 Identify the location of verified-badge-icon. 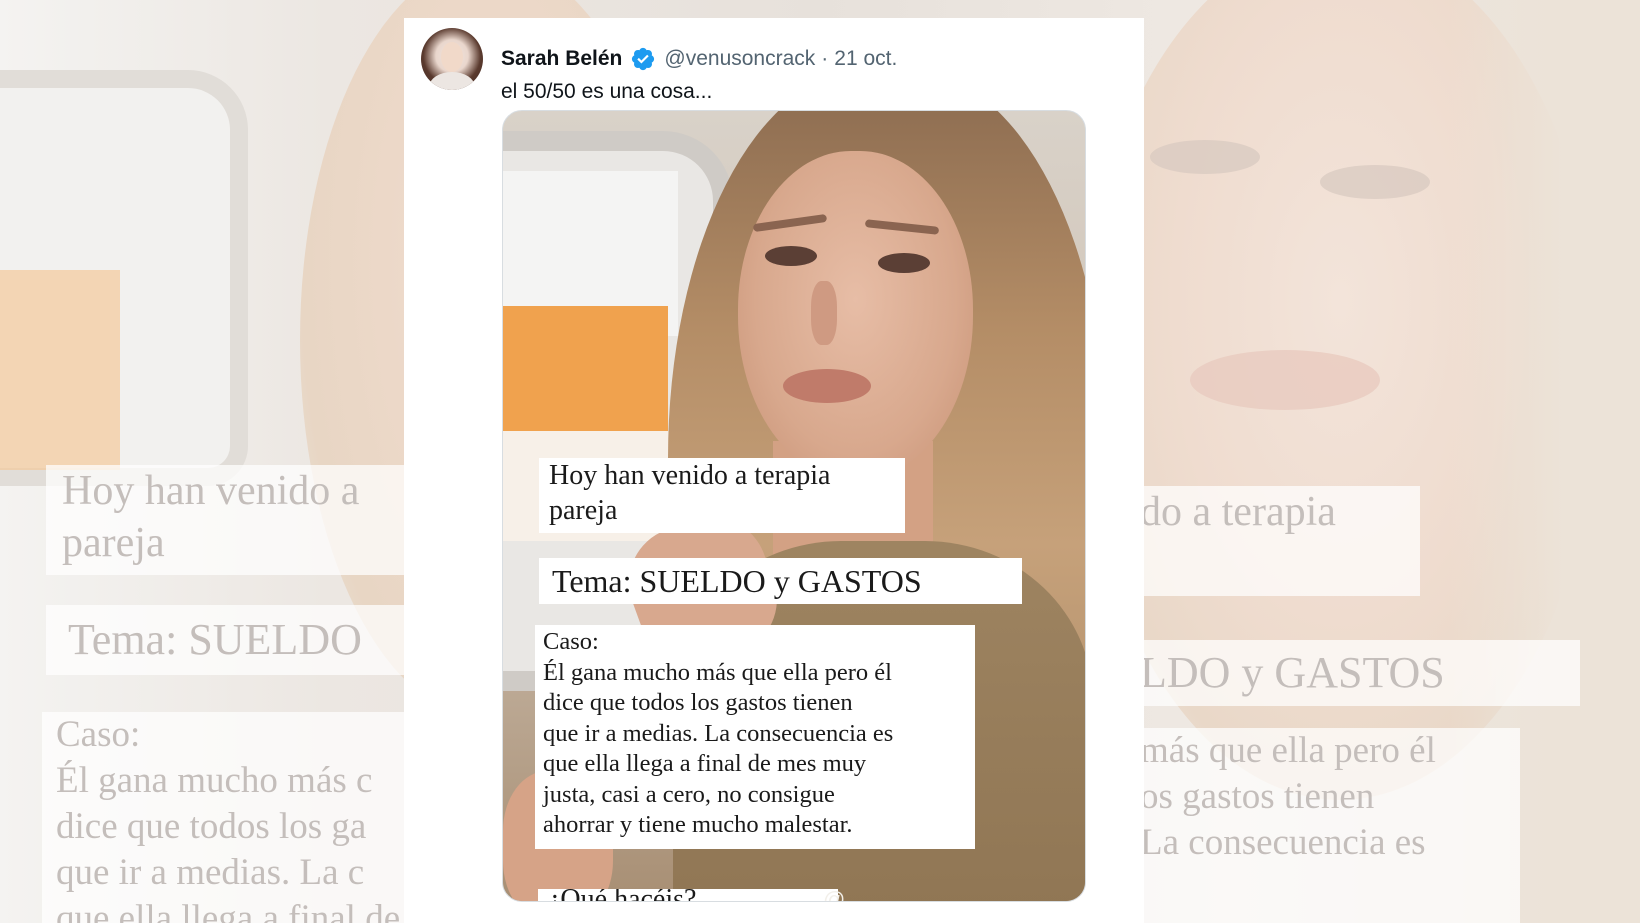
(643, 59).